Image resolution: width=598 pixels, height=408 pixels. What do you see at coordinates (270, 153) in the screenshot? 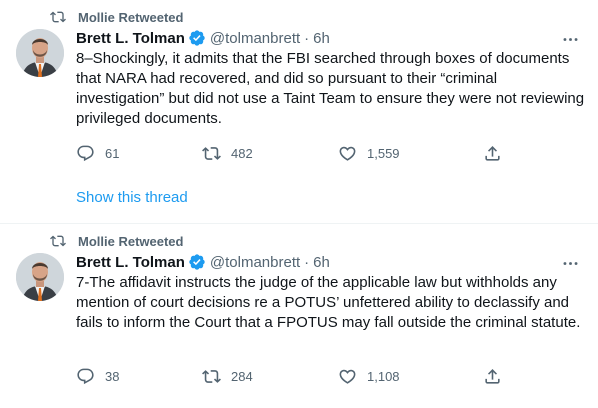
I see `retweet-button: 482` at bounding box center [270, 153].